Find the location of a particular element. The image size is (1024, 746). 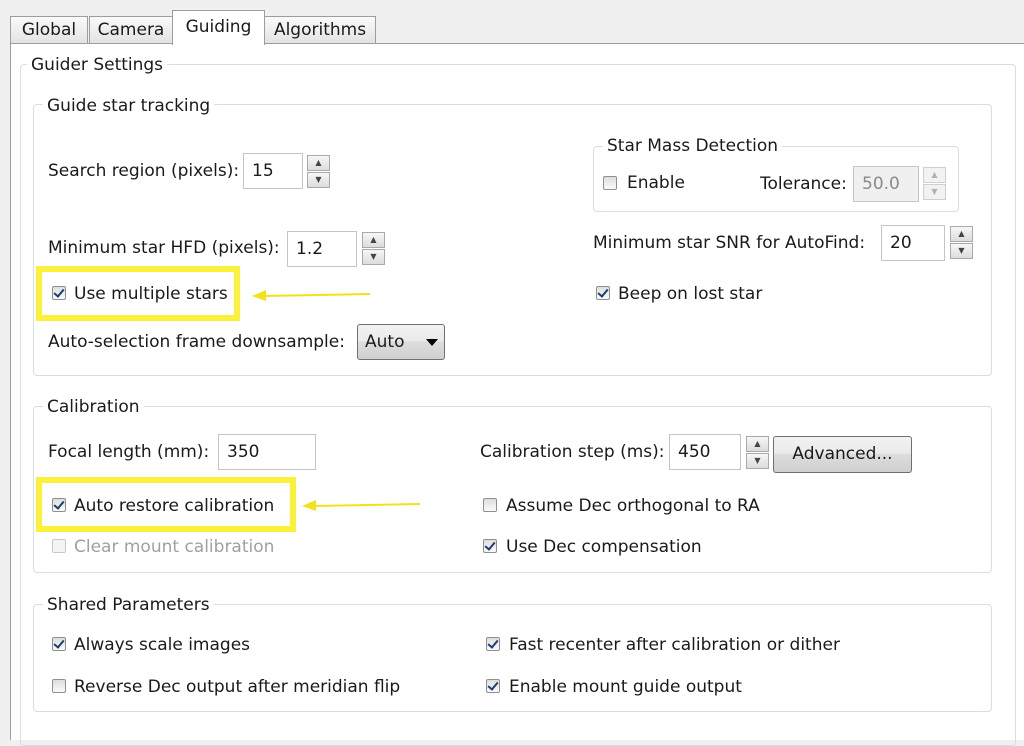

always-scale-images-checkbox is located at coordinates (59, 644).